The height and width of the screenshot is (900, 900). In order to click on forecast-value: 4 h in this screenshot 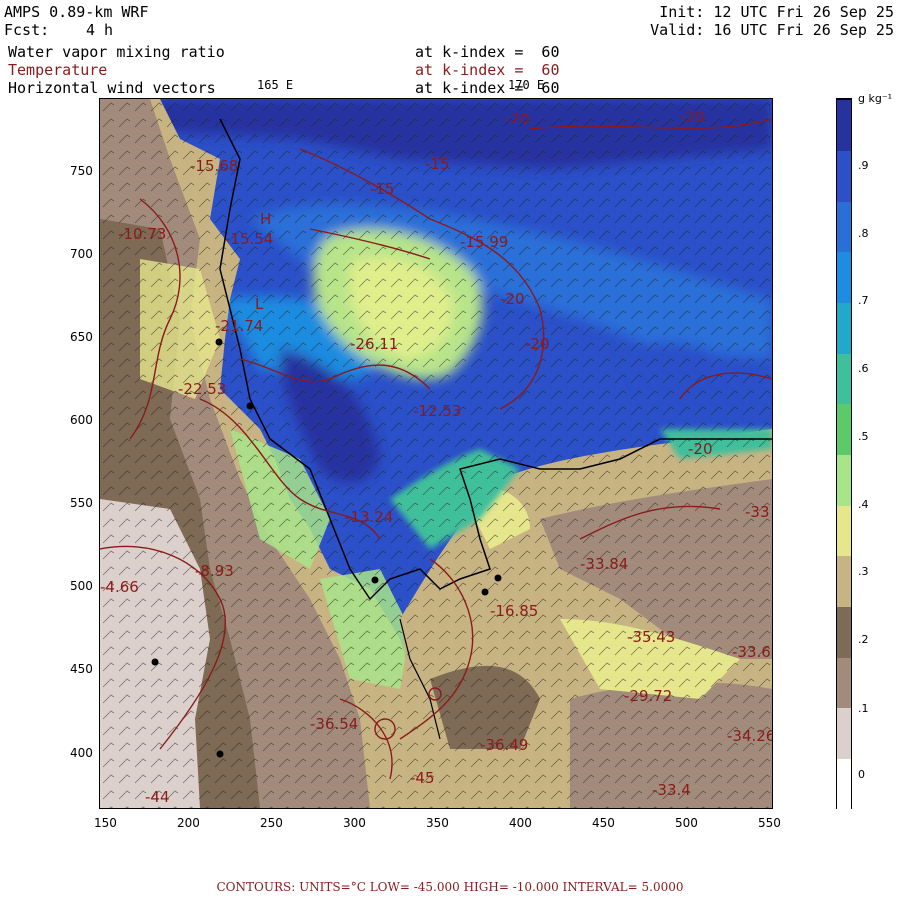, I will do `click(100, 30)`.